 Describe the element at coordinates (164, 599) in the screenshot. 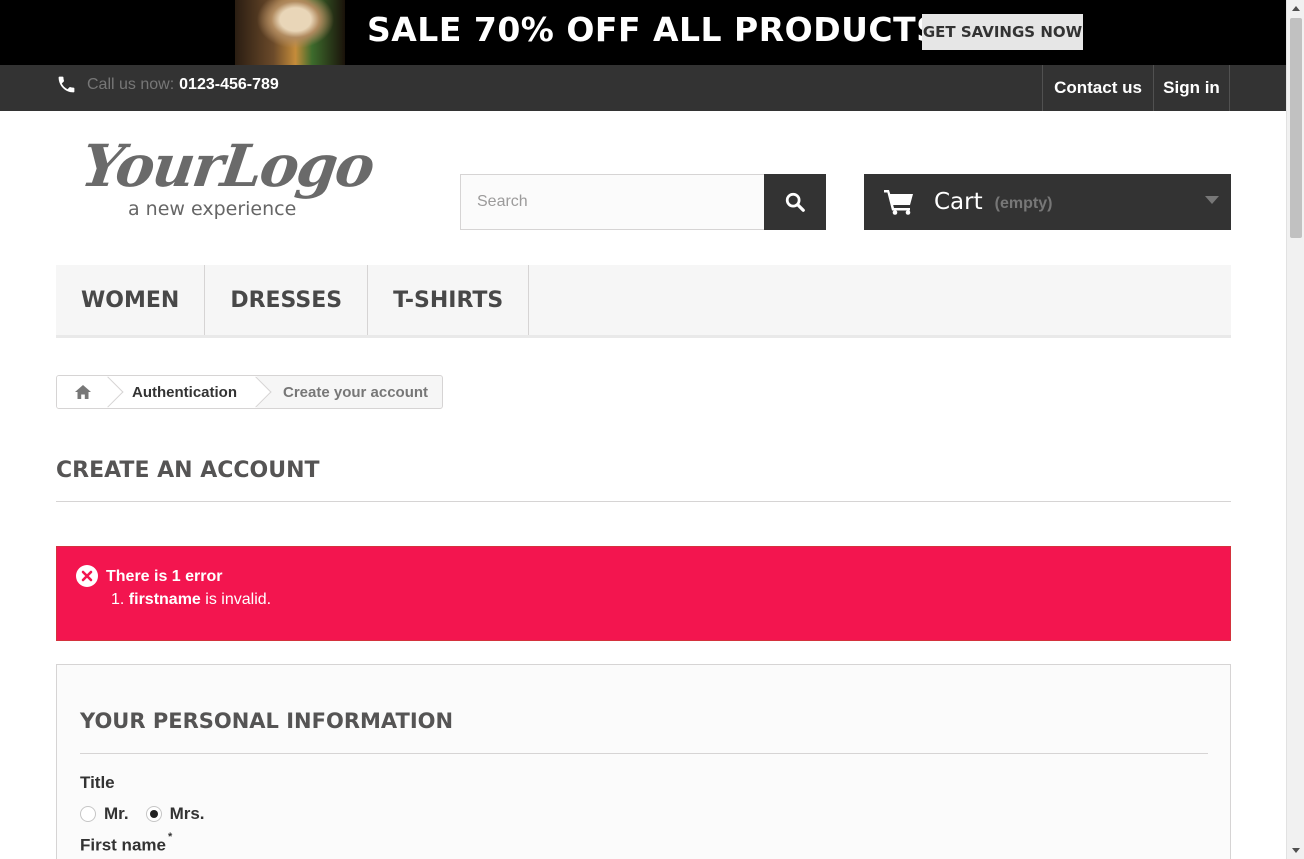

I see `error-field: firstname` at that location.